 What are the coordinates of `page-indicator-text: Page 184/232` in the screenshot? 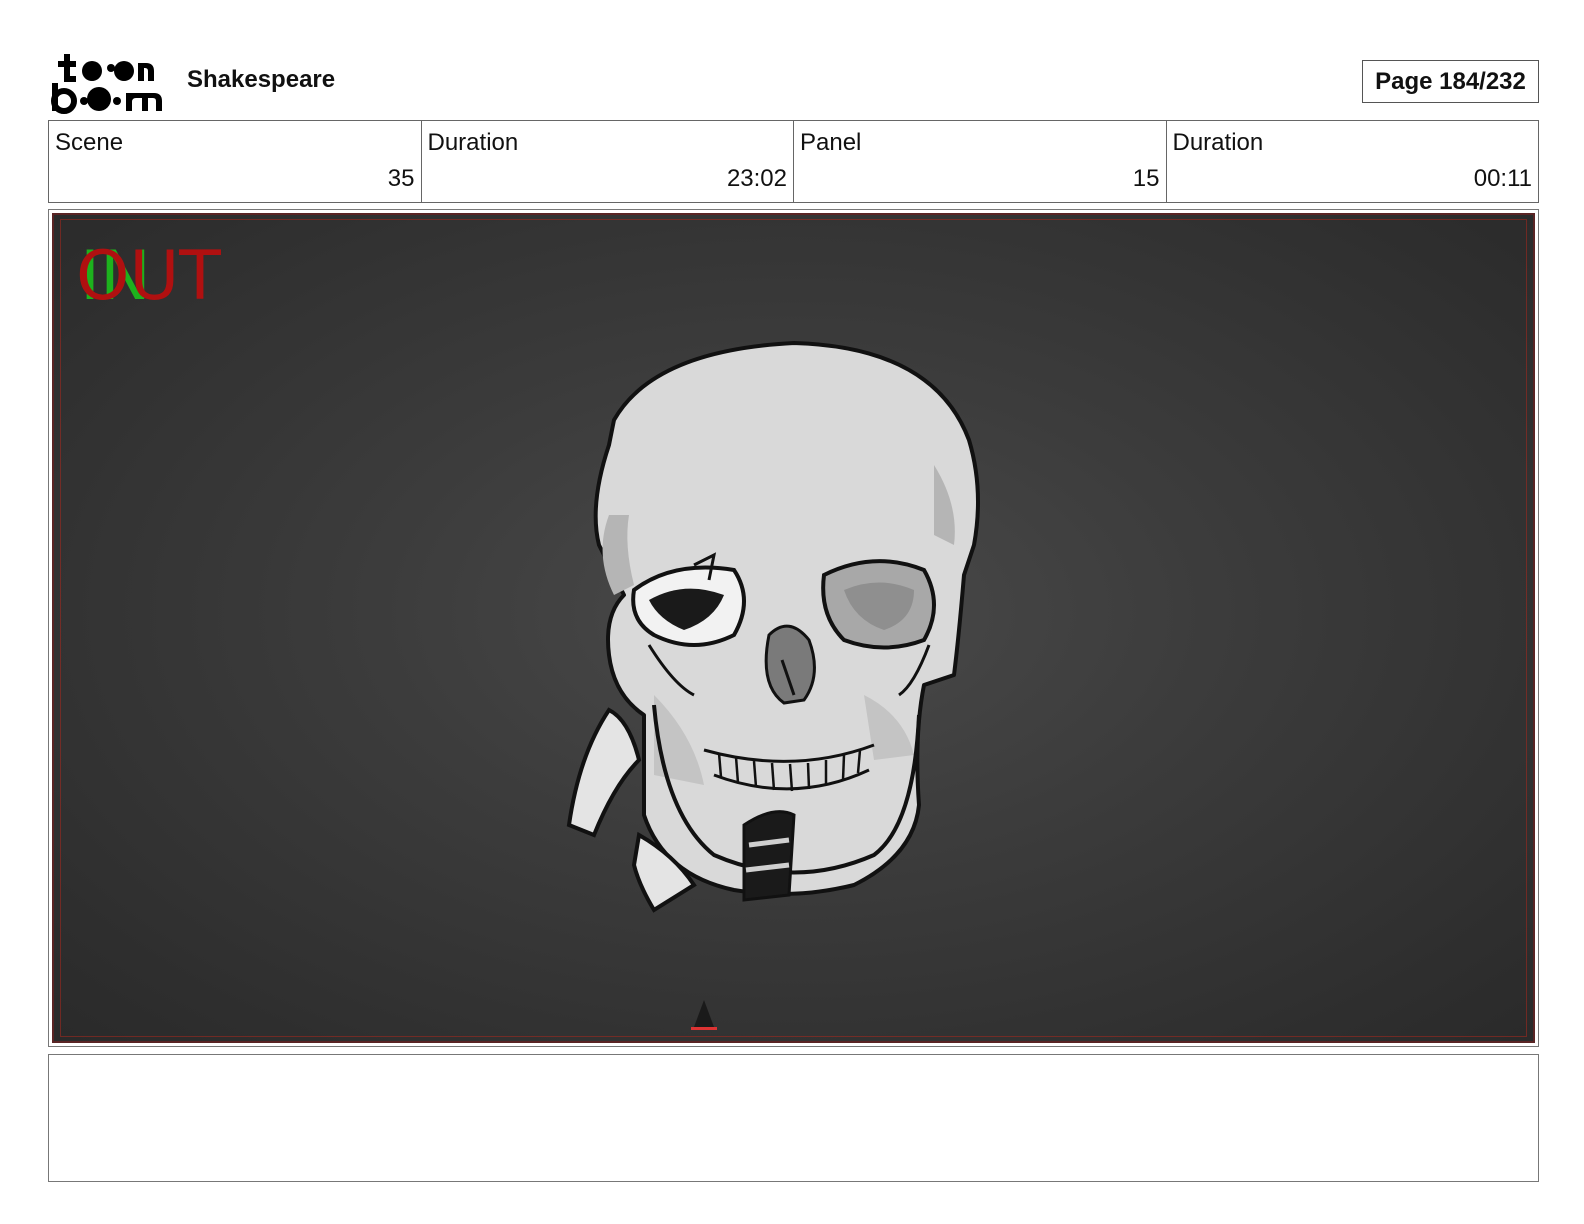 It's located at (1450, 81).